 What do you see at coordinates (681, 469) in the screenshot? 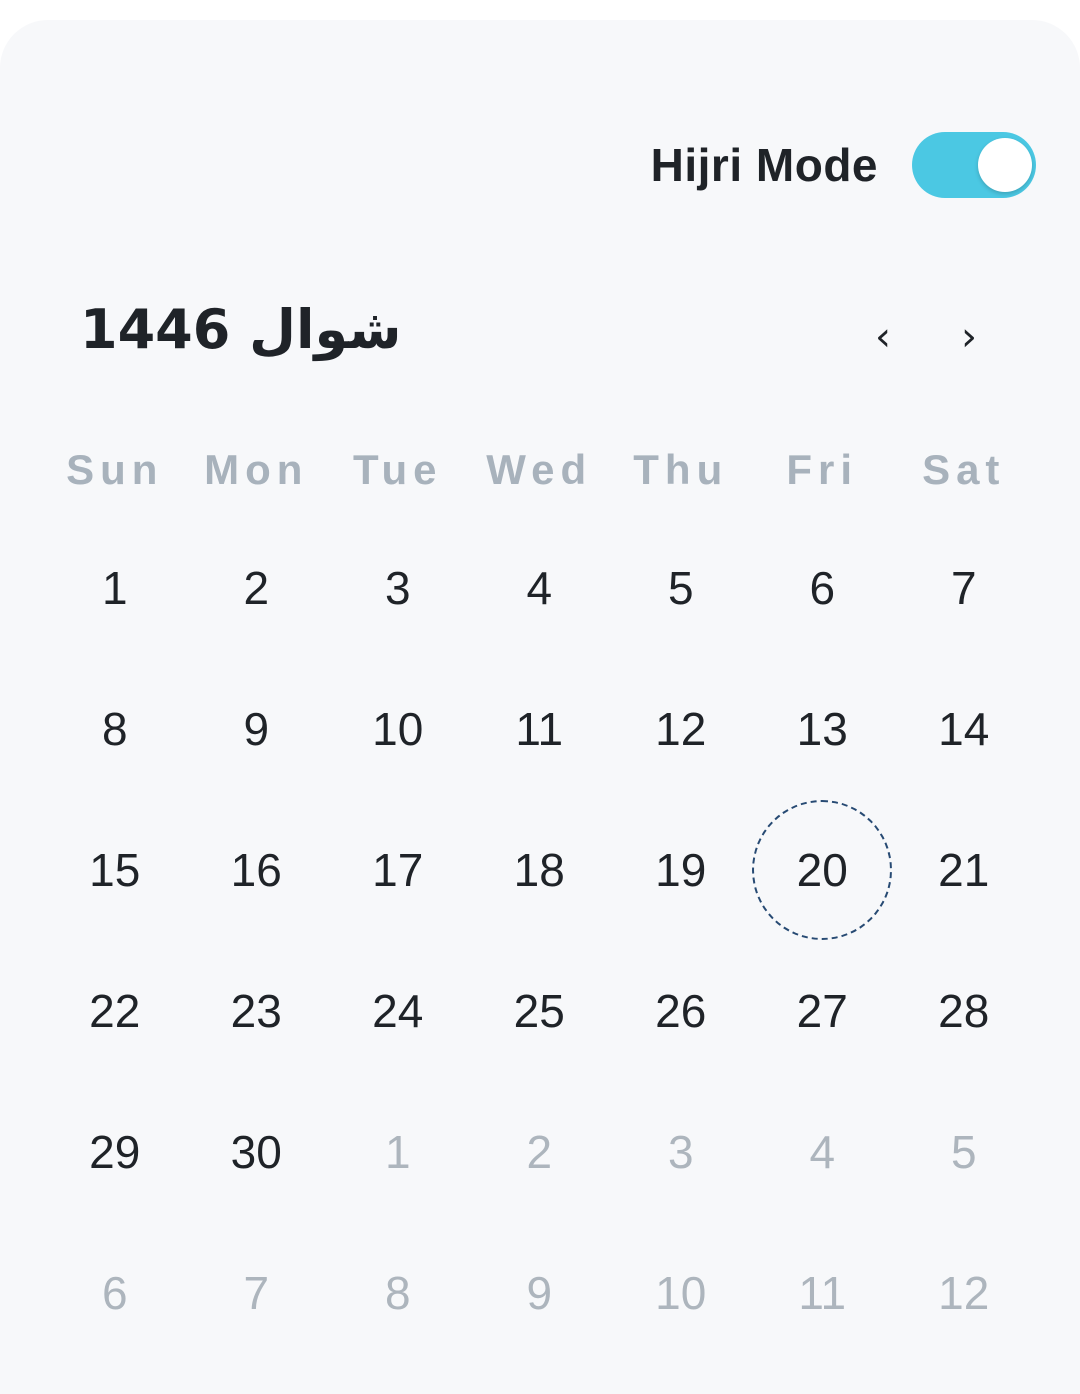
I see `weekday-thu: Thu` at bounding box center [681, 469].